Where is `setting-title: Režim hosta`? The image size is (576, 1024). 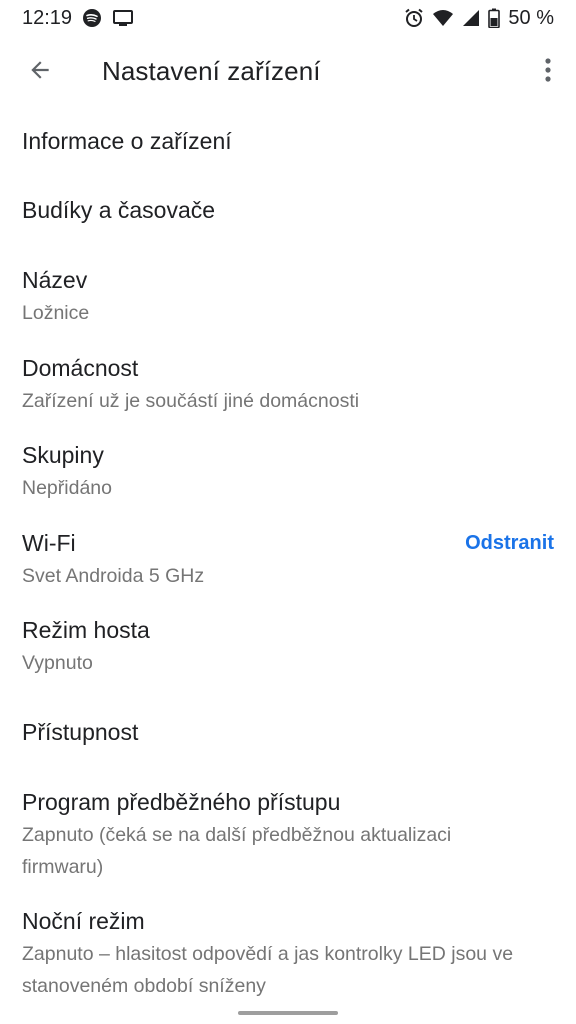 setting-title: Režim hosta is located at coordinates (86, 630).